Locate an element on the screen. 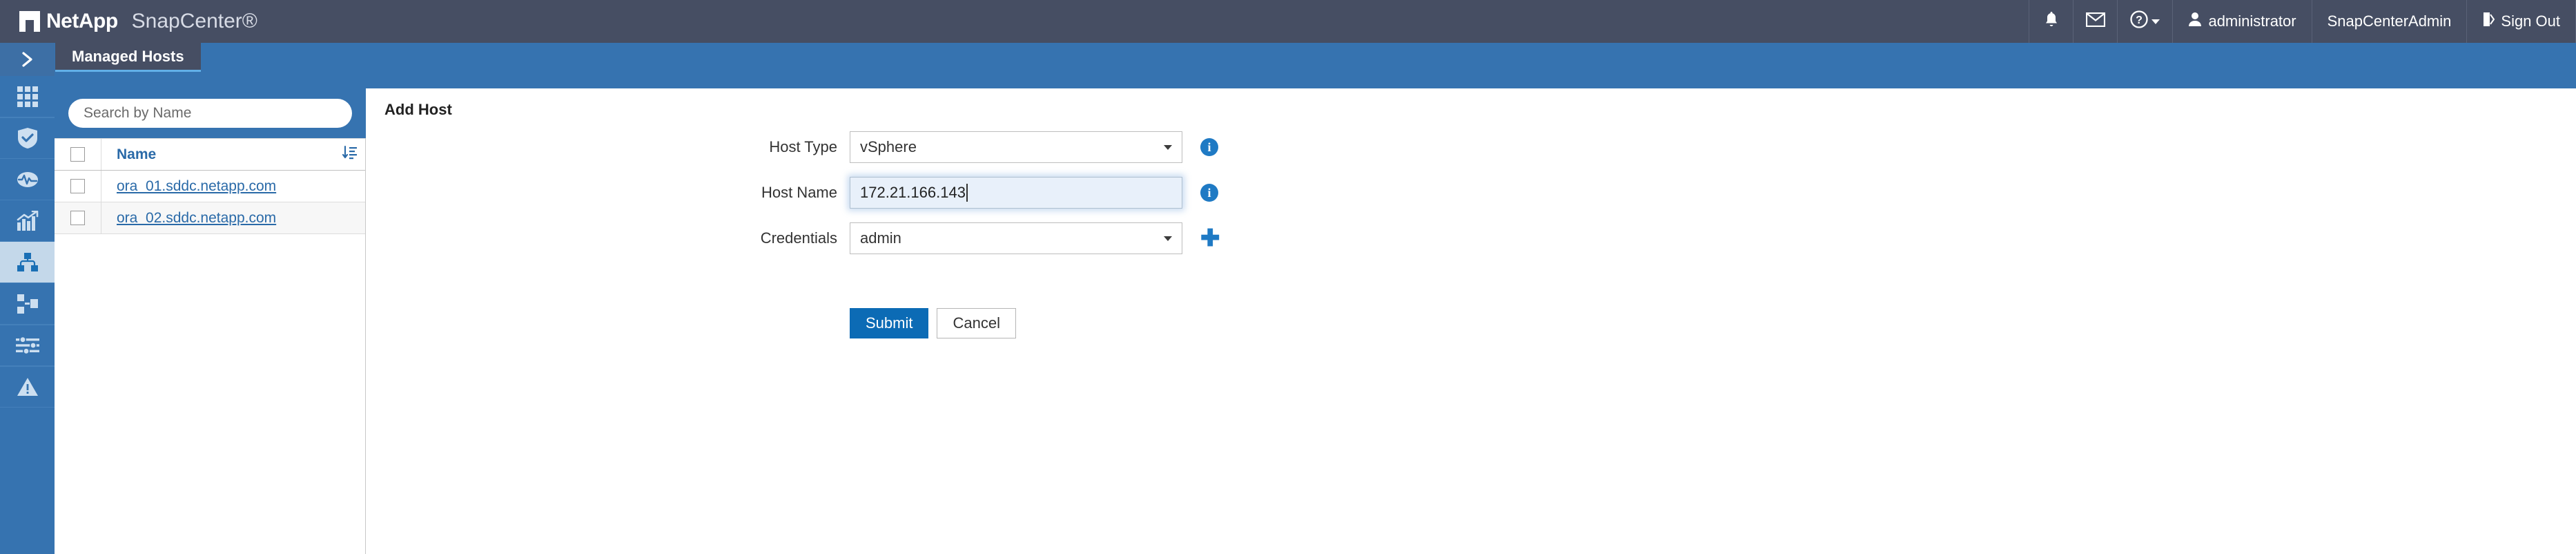 Image resolution: width=2576 pixels, height=554 pixels. sidebar-item-reports is located at coordinates (27, 221).